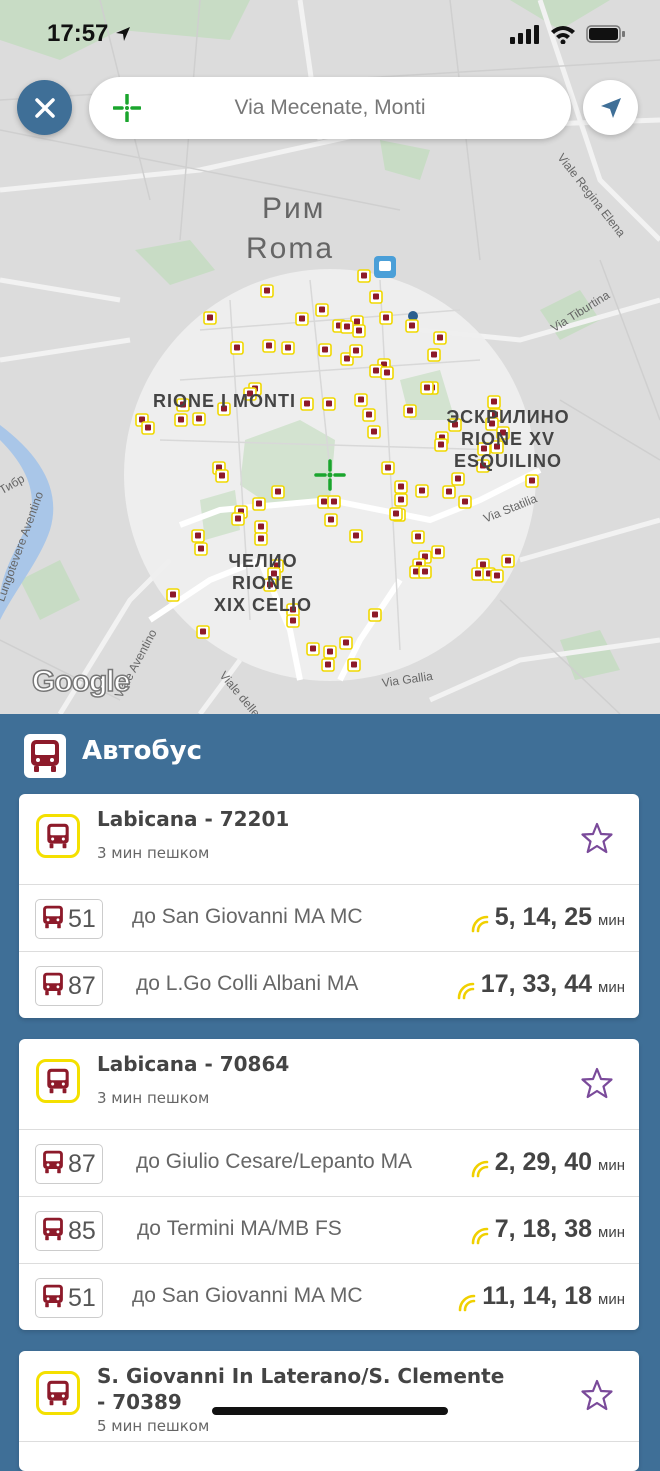 Image resolution: width=660 pixels, height=1471 pixels. Describe the element at coordinates (153, 1098) in the screenshot. I see `walk-time: 3 мин пешком` at that location.